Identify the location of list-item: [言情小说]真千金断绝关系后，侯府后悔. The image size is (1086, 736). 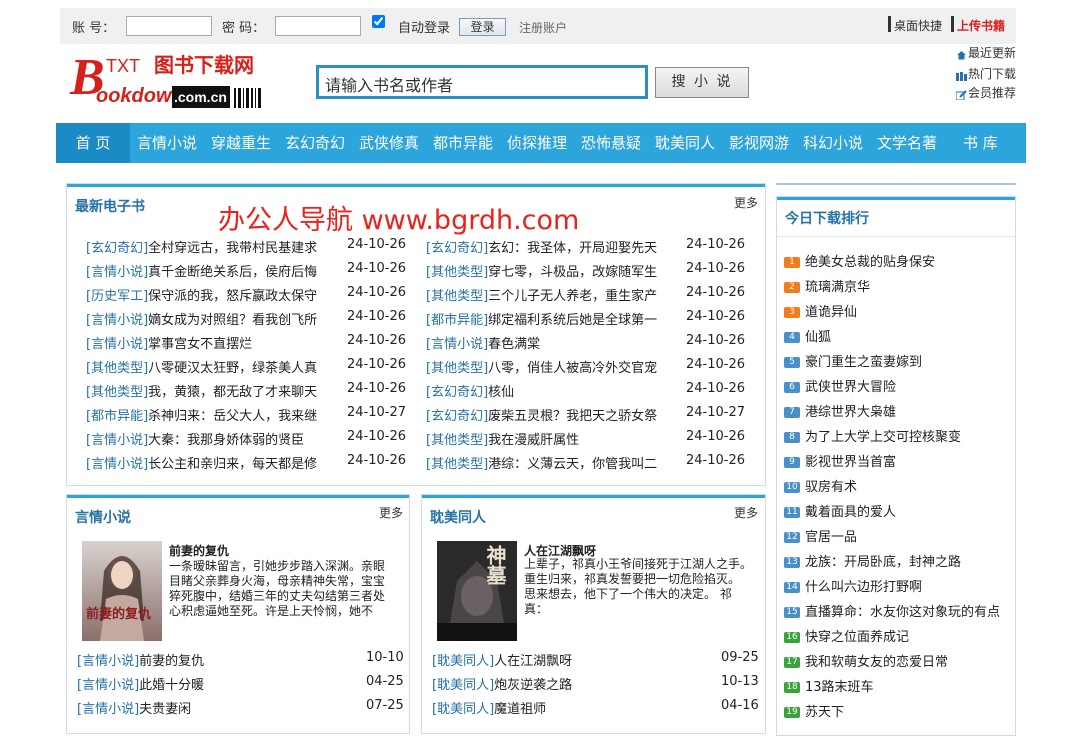
(212, 270).